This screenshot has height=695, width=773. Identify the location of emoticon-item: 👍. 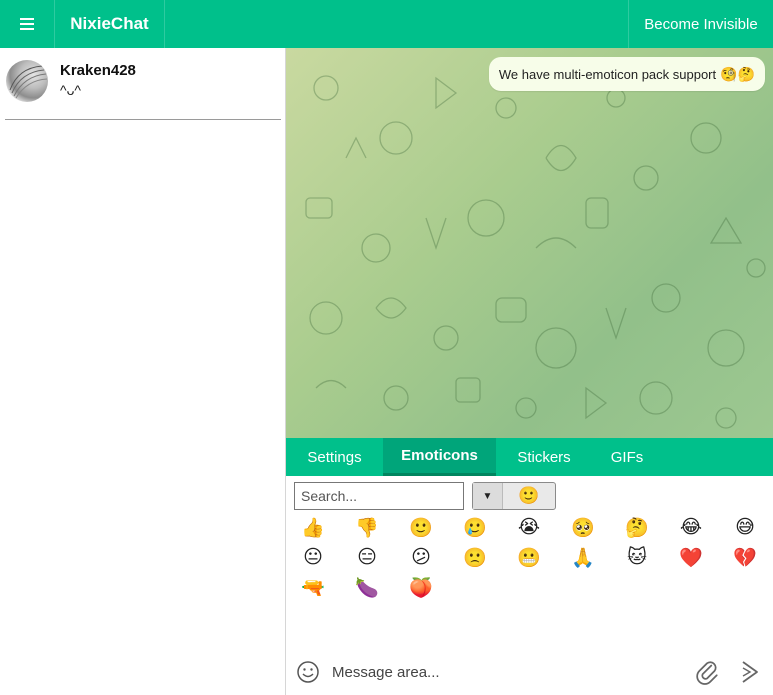
(313, 527).